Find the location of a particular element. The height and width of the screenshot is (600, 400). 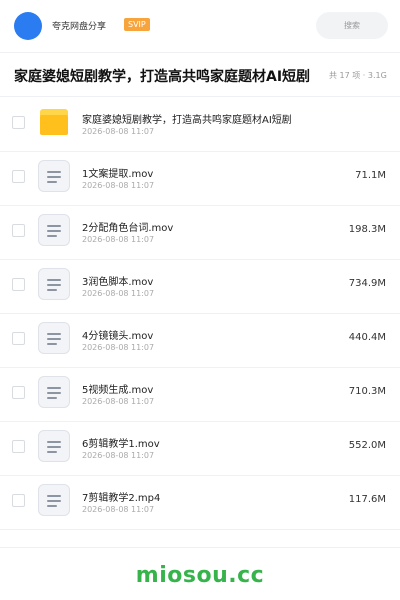

share-summary: 共 17 项 · 3.1G is located at coordinates (358, 75).